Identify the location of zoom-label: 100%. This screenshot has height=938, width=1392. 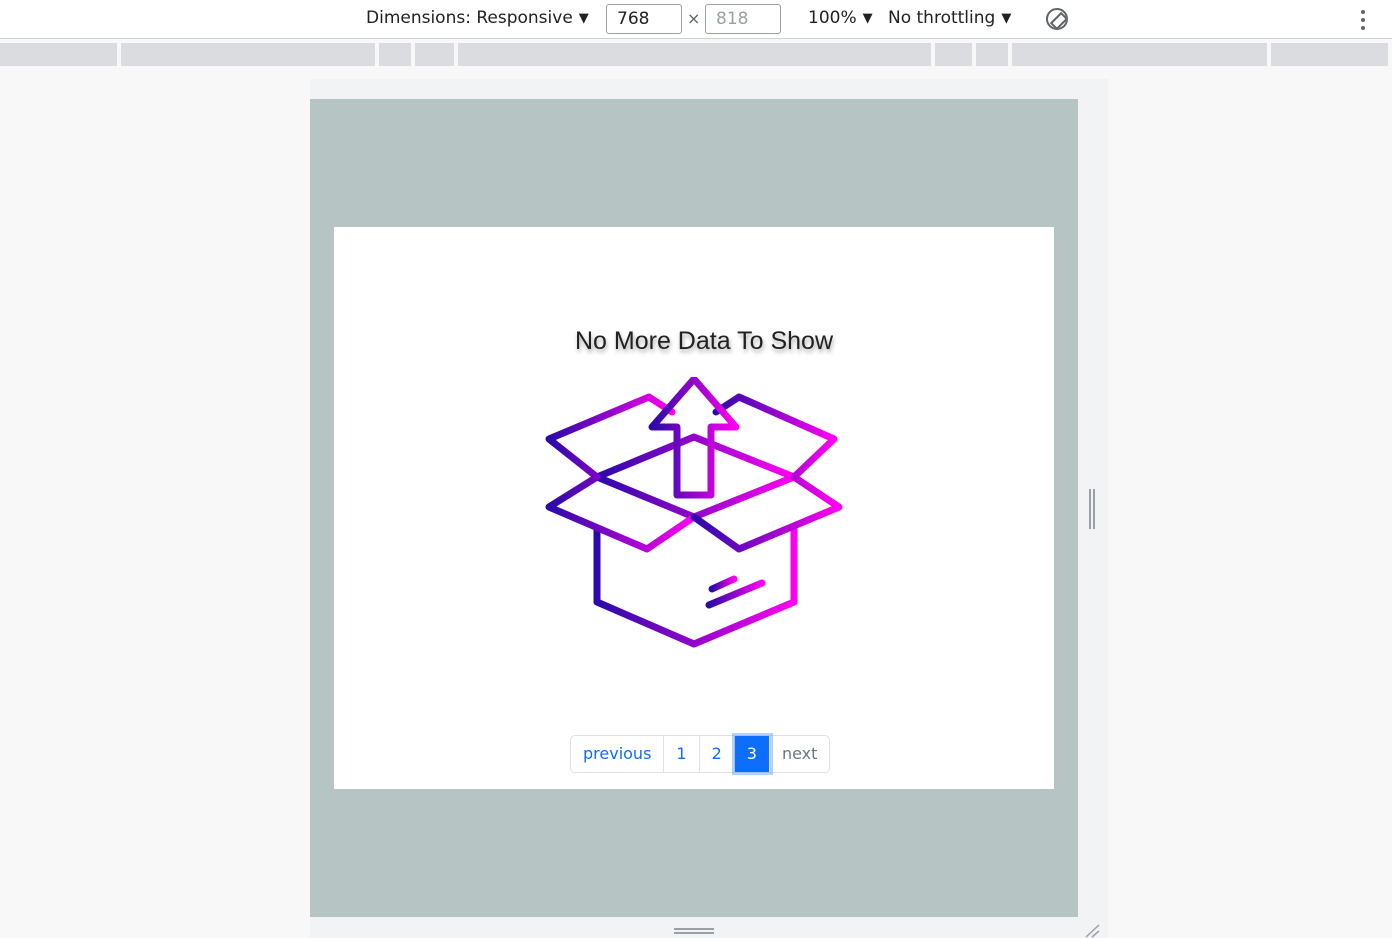
(832, 18).